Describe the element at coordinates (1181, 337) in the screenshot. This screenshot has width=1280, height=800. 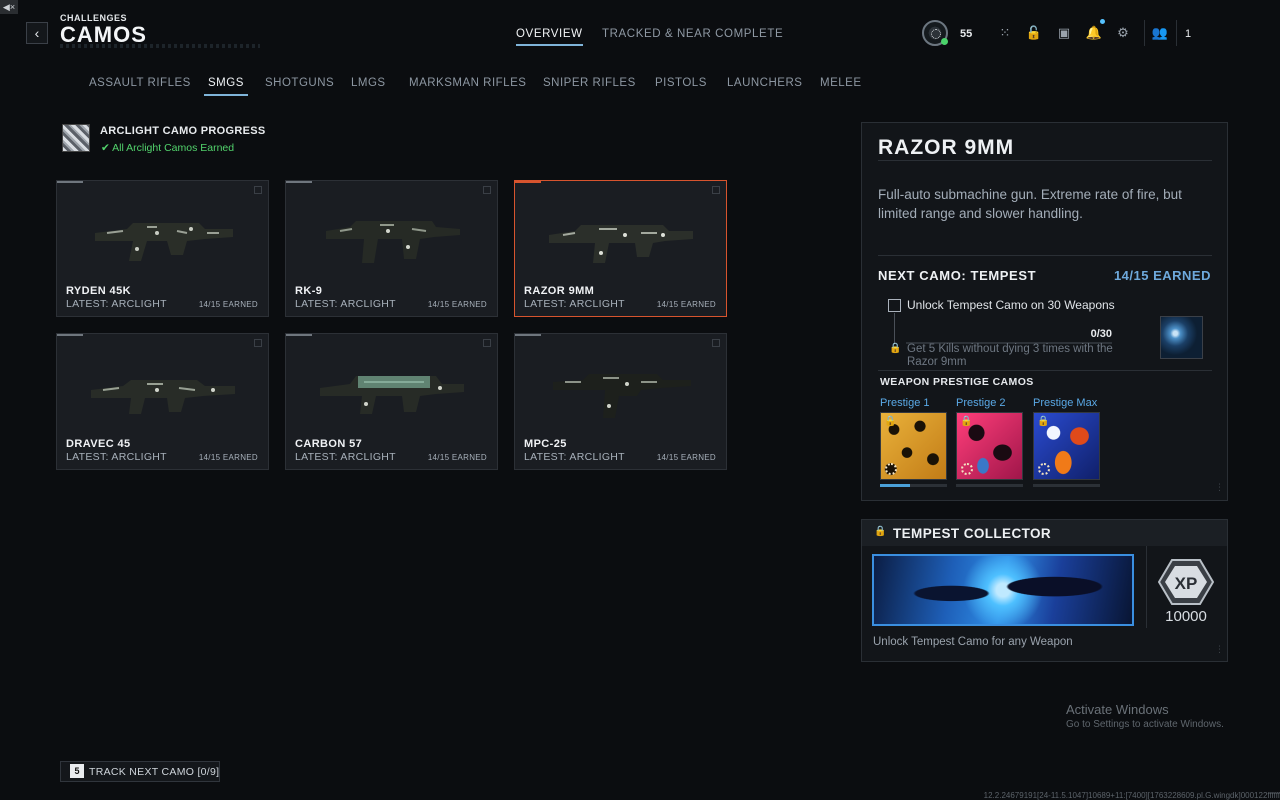
I see `tempest-camo-preview` at that location.